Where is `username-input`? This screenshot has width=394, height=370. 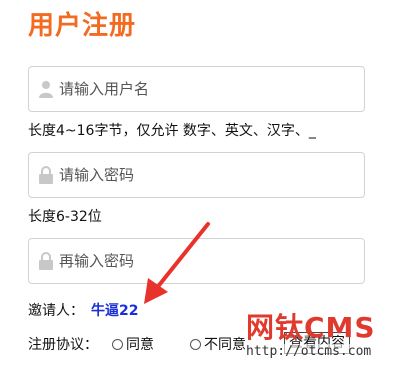 username-input is located at coordinates (209, 89).